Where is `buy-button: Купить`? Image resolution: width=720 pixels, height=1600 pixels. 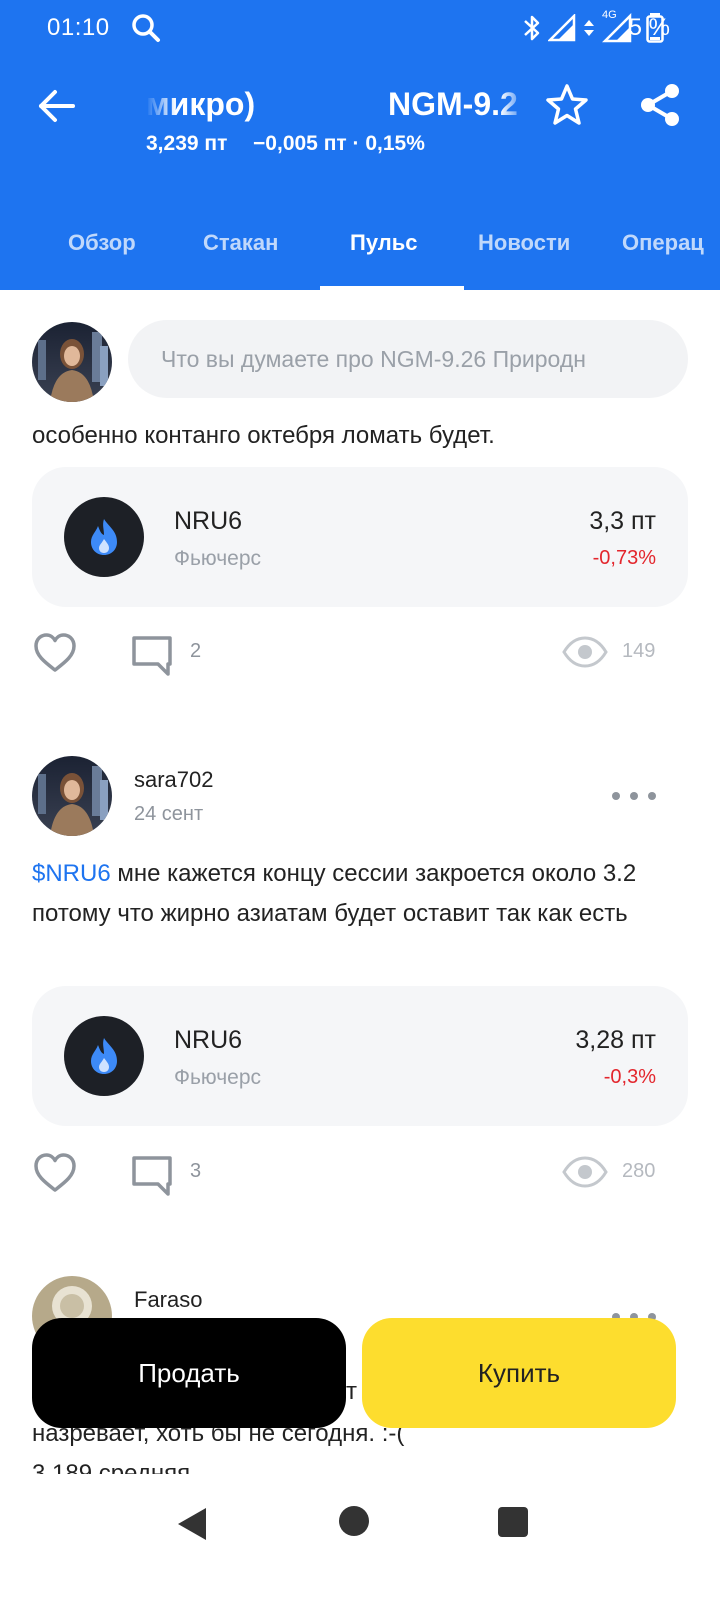
buy-button: Купить is located at coordinates (519, 1373).